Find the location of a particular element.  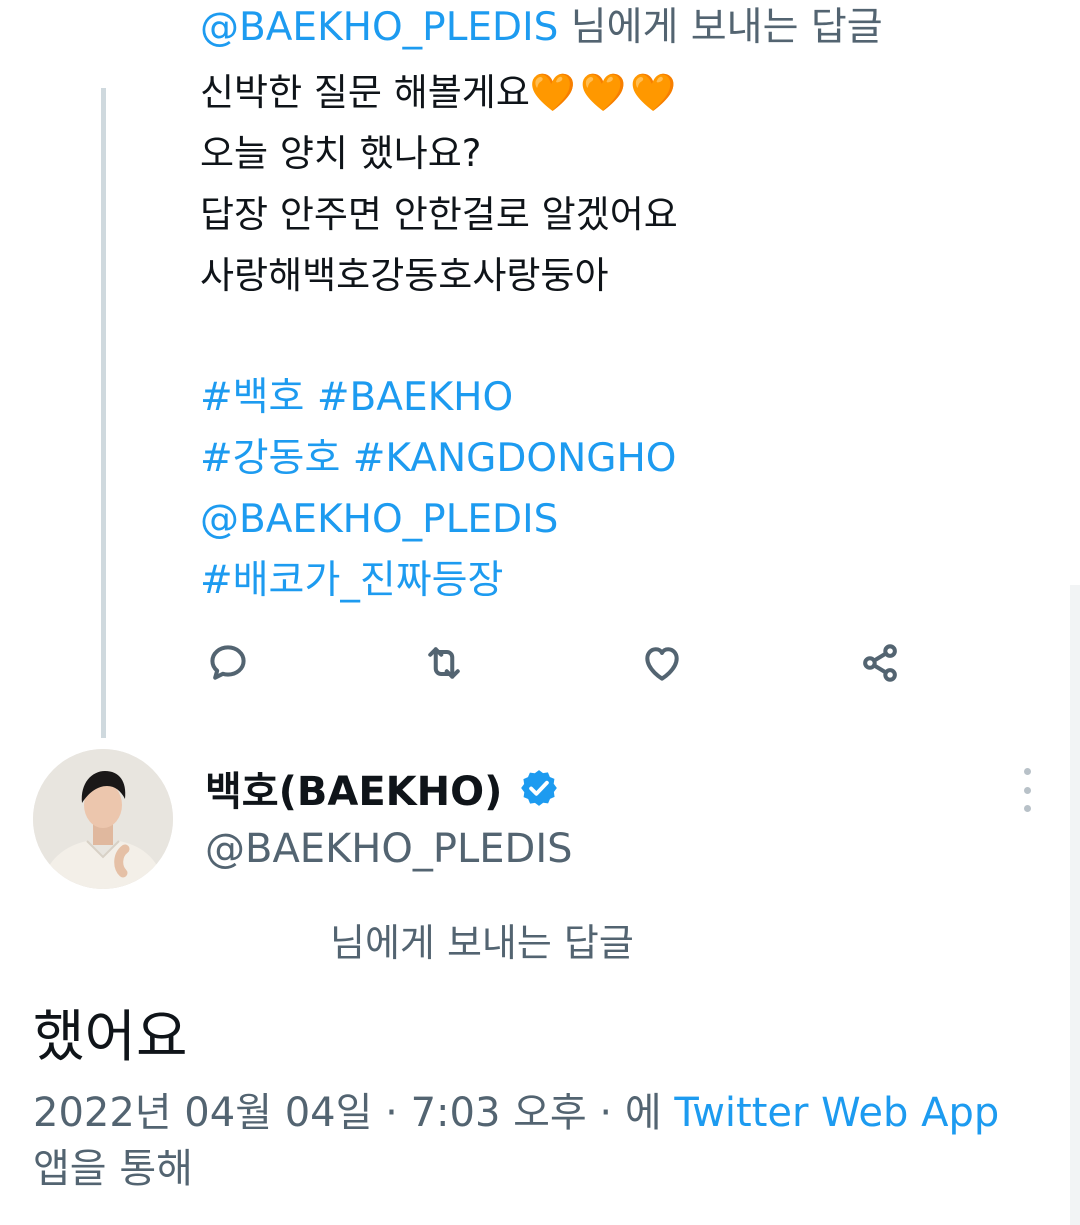

scroll-edge is located at coordinates (1075, 905).